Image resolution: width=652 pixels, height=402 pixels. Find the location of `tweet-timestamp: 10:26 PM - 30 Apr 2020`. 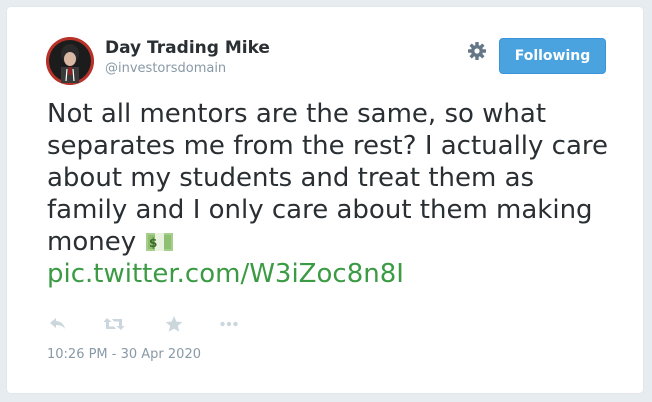

tweet-timestamp: 10:26 PM - 30 Apr 2020 is located at coordinates (124, 354).